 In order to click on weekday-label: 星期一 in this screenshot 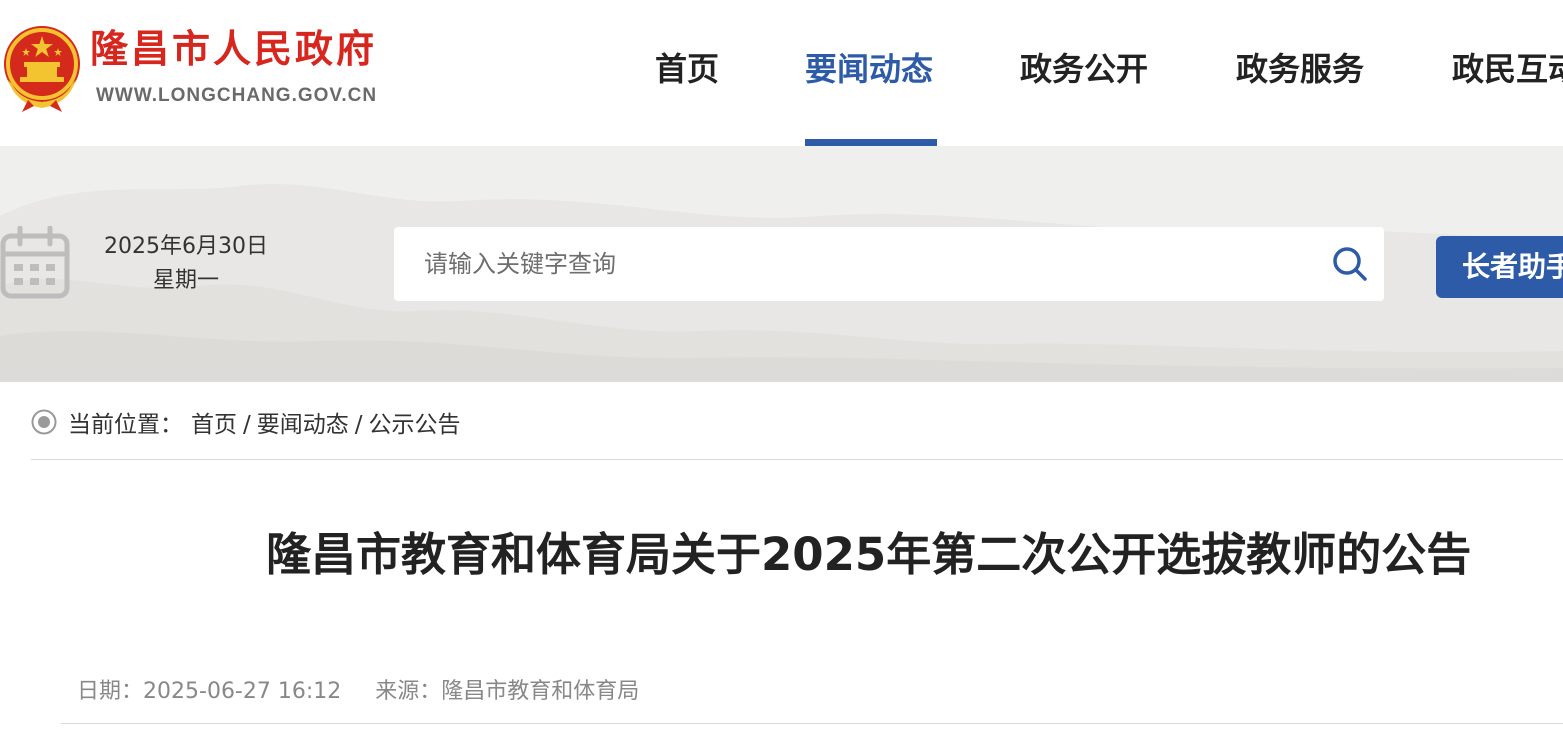, I will do `click(185, 280)`.